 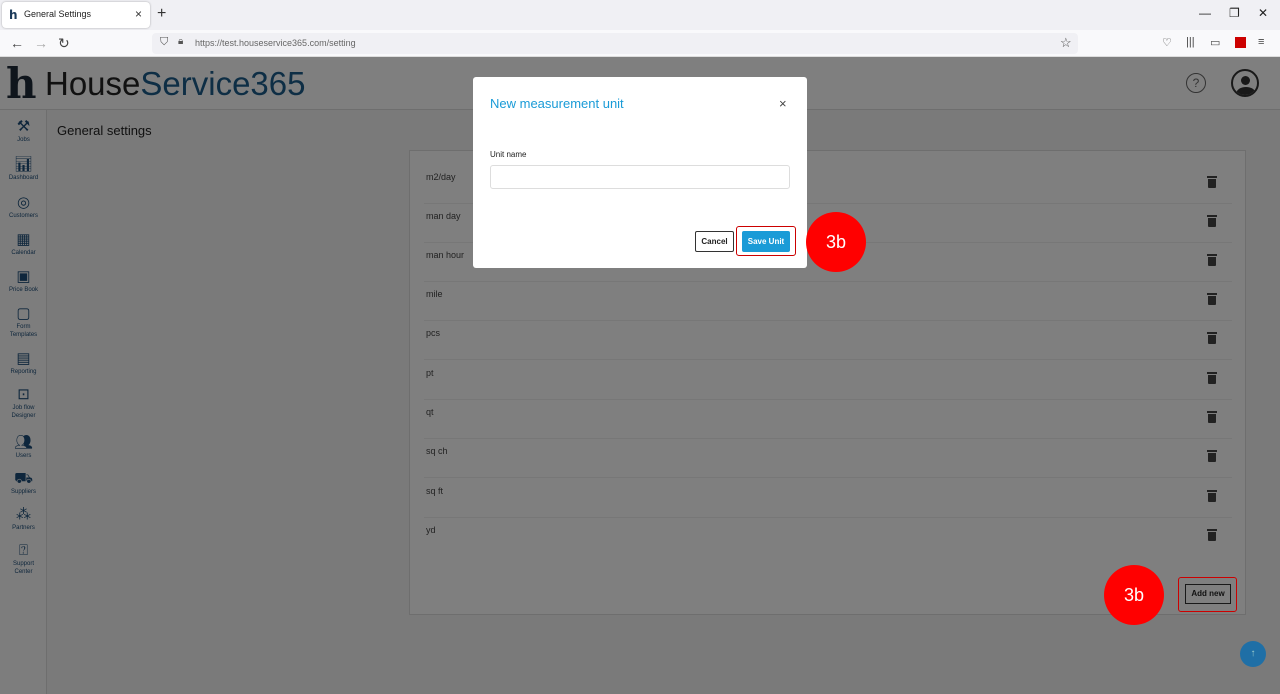 What do you see at coordinates (1205, 13) in the screenshot?
I see `minimize-icon: —` at bounding box center [1205, 13].